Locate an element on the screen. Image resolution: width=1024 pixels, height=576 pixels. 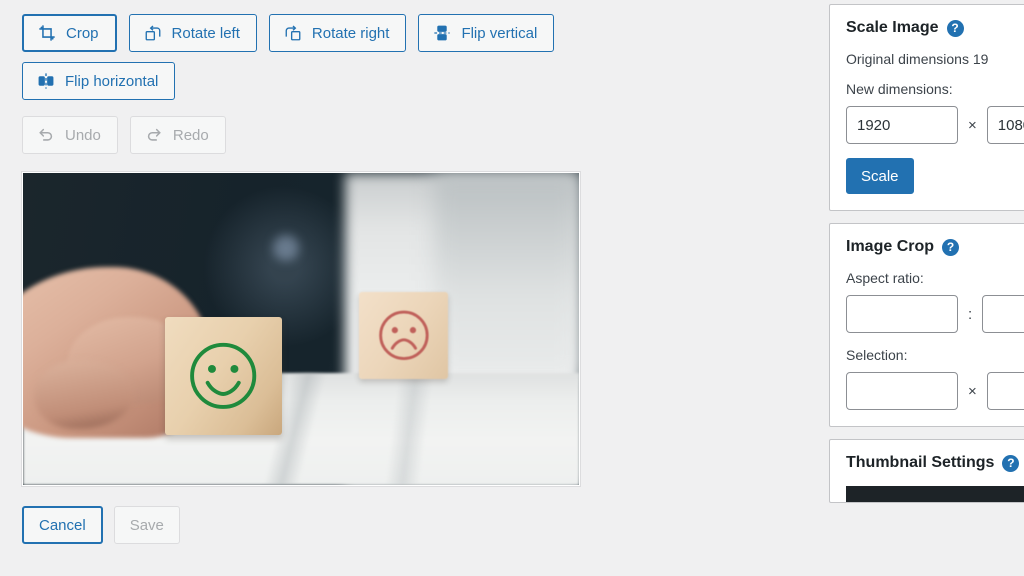
cancel-button-label: Cancel is located at coordinates (62, 525).